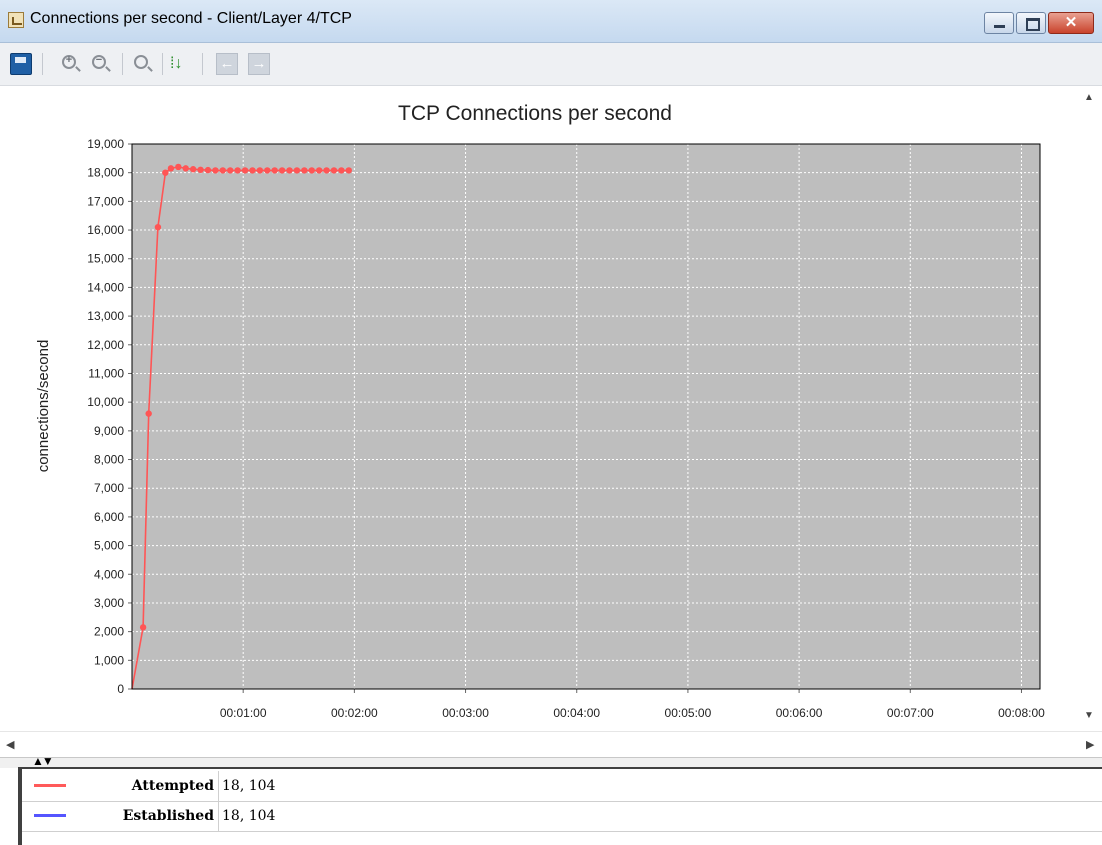 The image size is (1102, 845). Describe the element at coordinates (105, 402) in the screenshot. I see `y-tick-label: 10,000` at that location.